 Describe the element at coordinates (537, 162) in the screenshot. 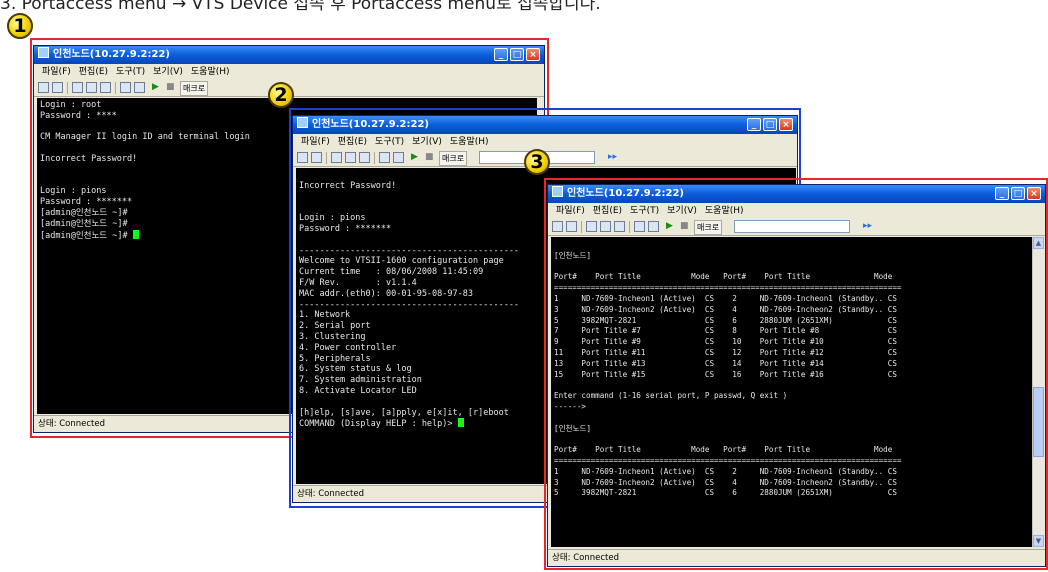

I see `step-badge-3: 3` at that location.